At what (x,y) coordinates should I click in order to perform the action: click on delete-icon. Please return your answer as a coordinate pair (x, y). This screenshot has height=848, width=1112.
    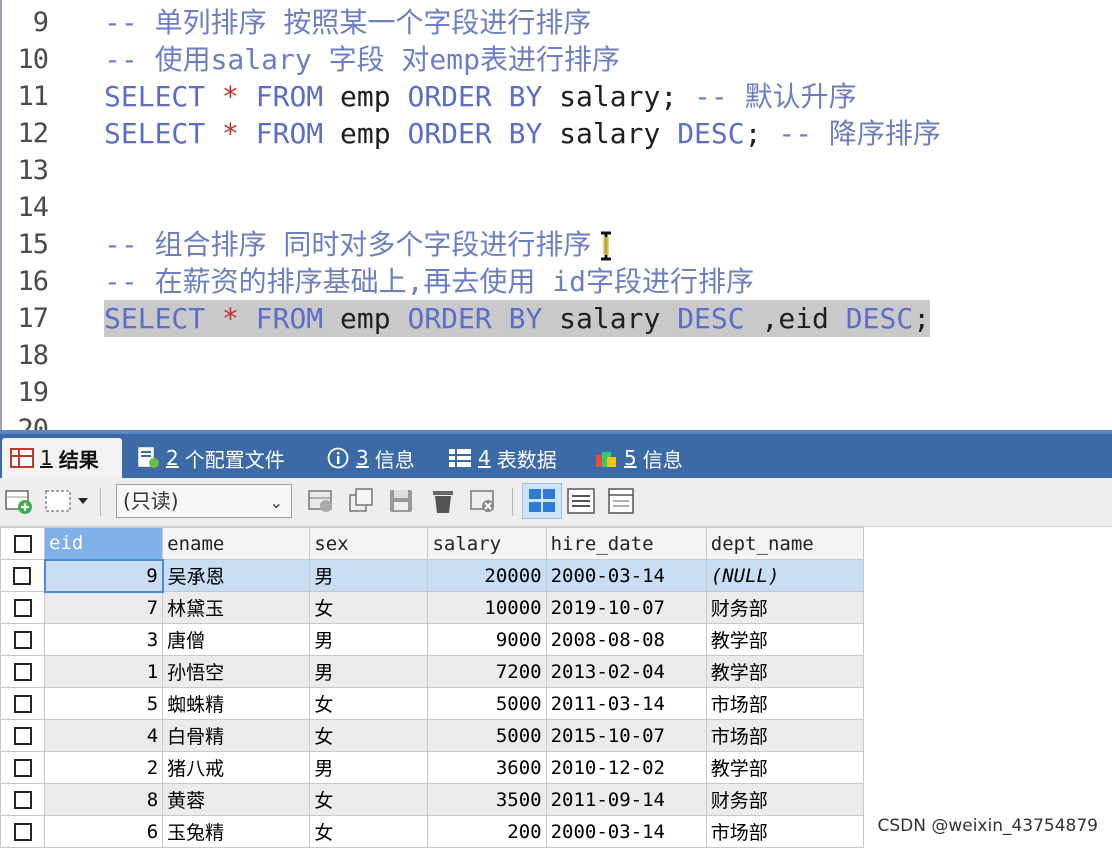
    Looking at the image, I should click on (443, 501).